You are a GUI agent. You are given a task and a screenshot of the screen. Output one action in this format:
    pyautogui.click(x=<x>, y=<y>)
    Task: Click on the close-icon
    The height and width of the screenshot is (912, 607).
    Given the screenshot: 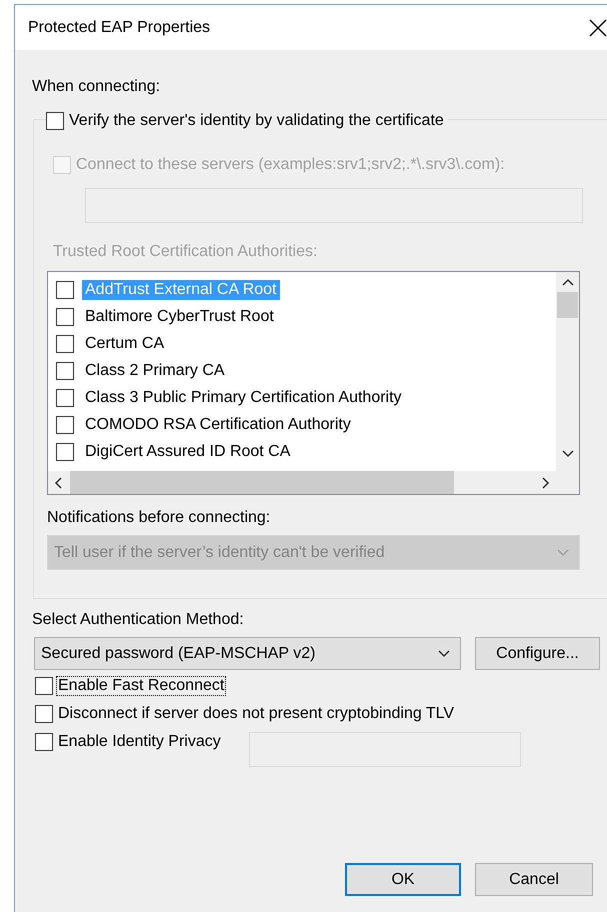 What is the action you would take?
    pyautogui.click(x=598, y=27)
    